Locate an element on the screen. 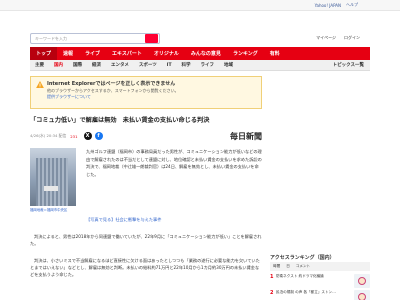 The image size is (400, 300). search-box: キーワードを入力 is located at coordinates (95, 38).